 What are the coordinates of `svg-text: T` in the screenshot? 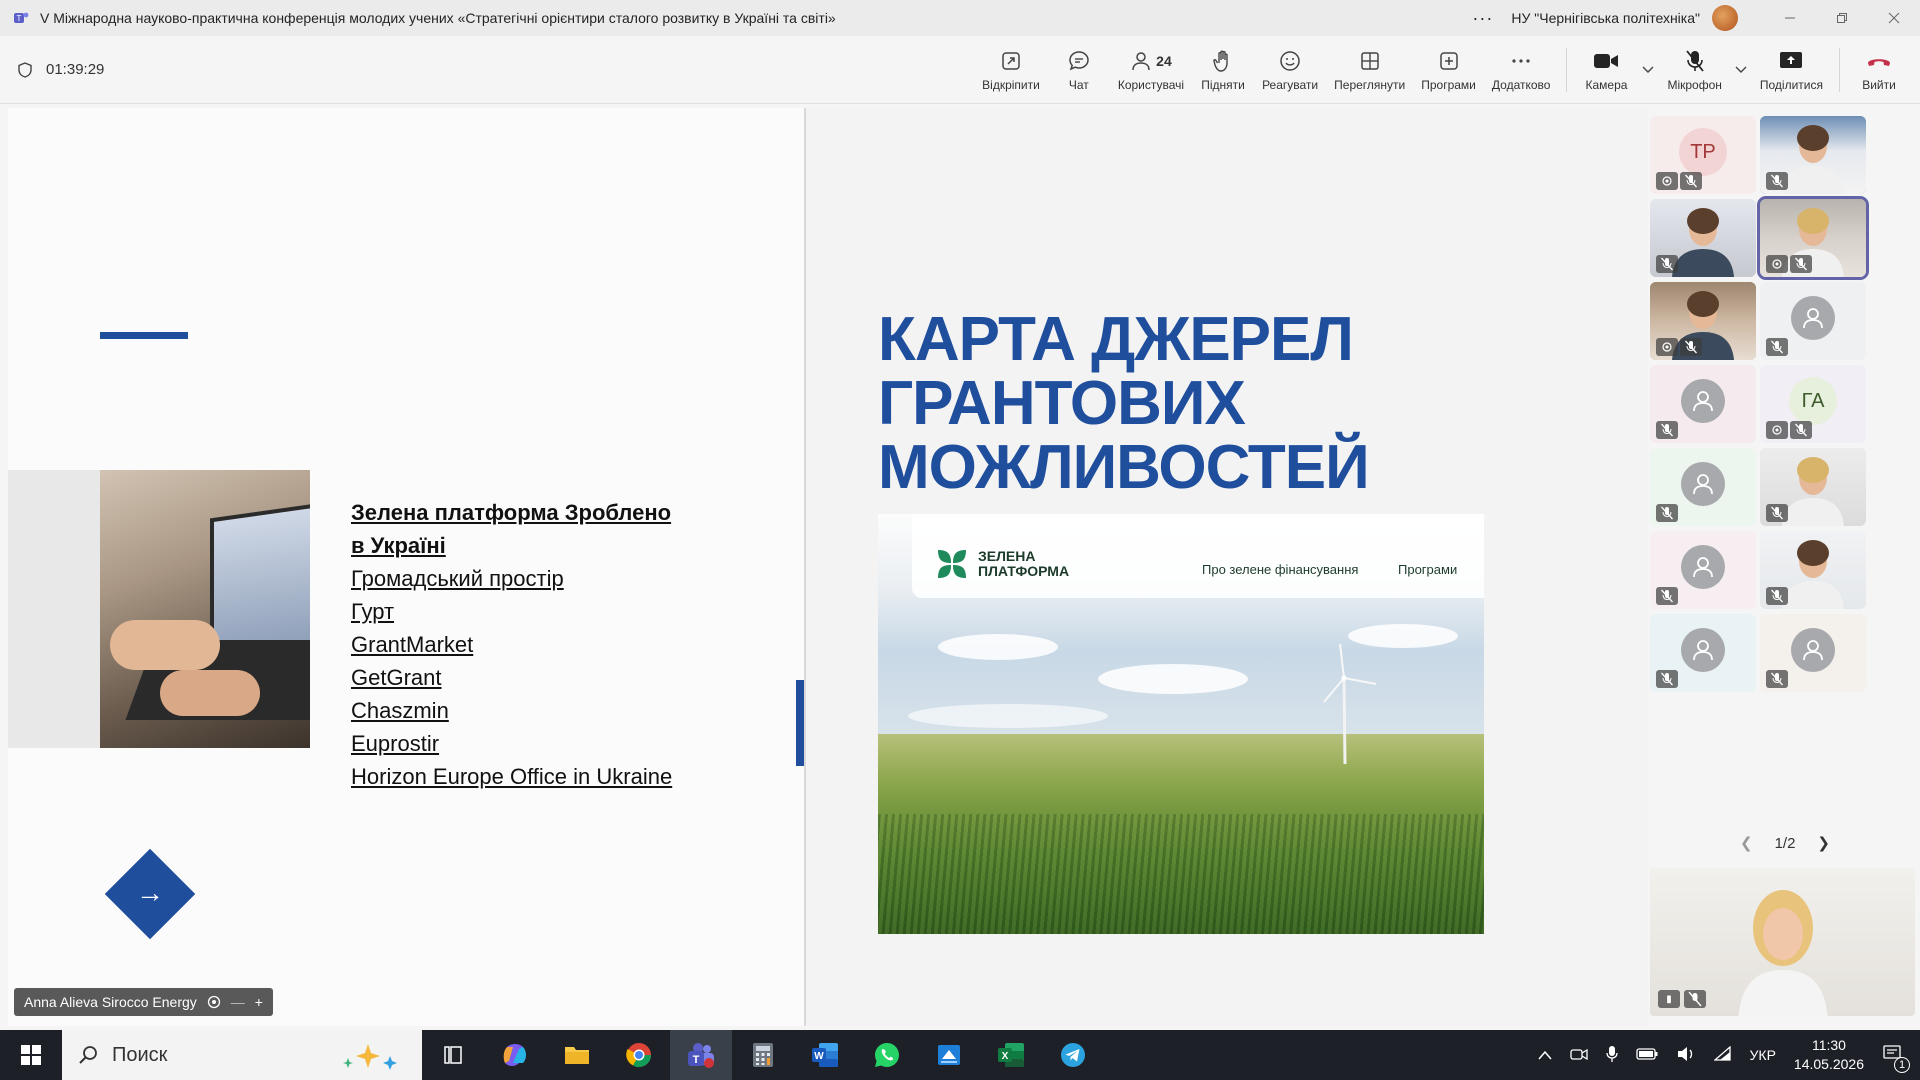 It's located at (19, 18).